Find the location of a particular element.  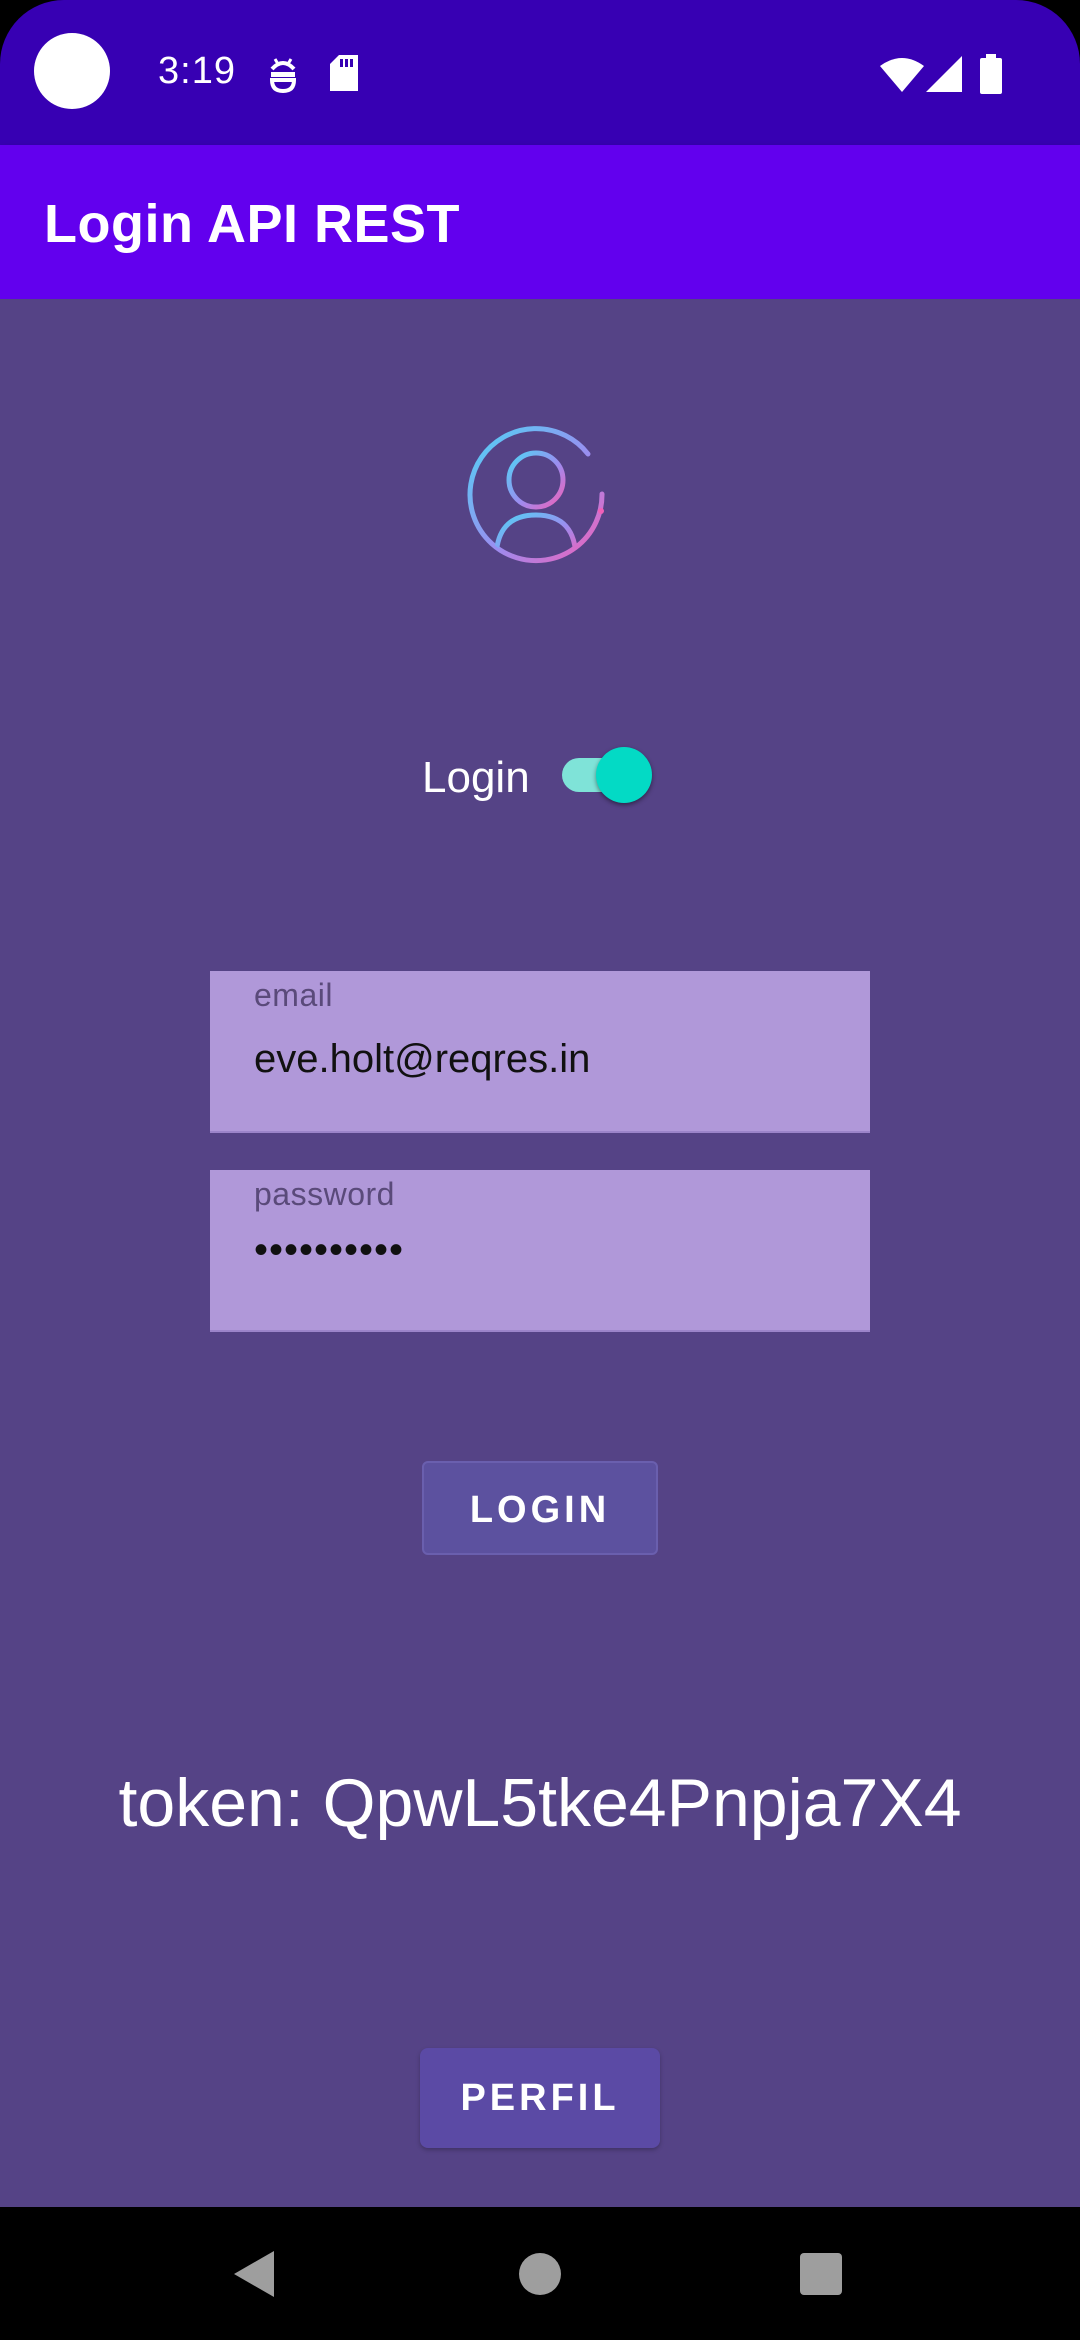

recents-icon is located at coordinates (821, 2274).